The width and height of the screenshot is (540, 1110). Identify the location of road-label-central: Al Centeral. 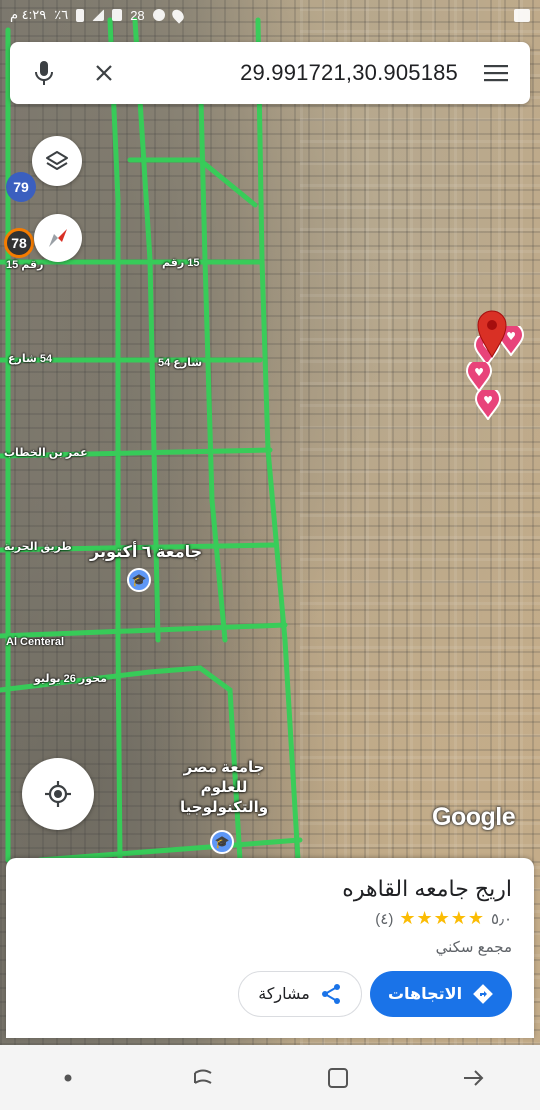
(35, 642).